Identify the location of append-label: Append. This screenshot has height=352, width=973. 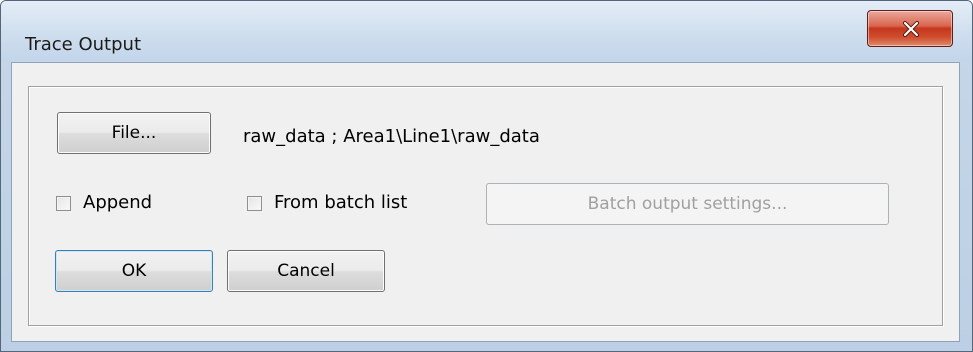
(118, 202).